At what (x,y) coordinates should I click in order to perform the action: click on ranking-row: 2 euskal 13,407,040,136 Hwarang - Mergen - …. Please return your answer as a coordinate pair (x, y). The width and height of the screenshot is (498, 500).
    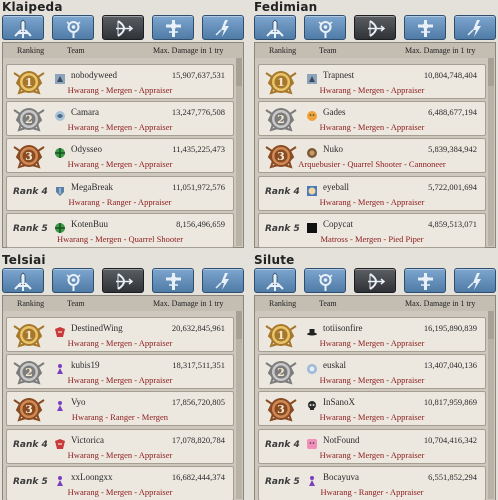
    Looking at the image, I should click on (372, 371).